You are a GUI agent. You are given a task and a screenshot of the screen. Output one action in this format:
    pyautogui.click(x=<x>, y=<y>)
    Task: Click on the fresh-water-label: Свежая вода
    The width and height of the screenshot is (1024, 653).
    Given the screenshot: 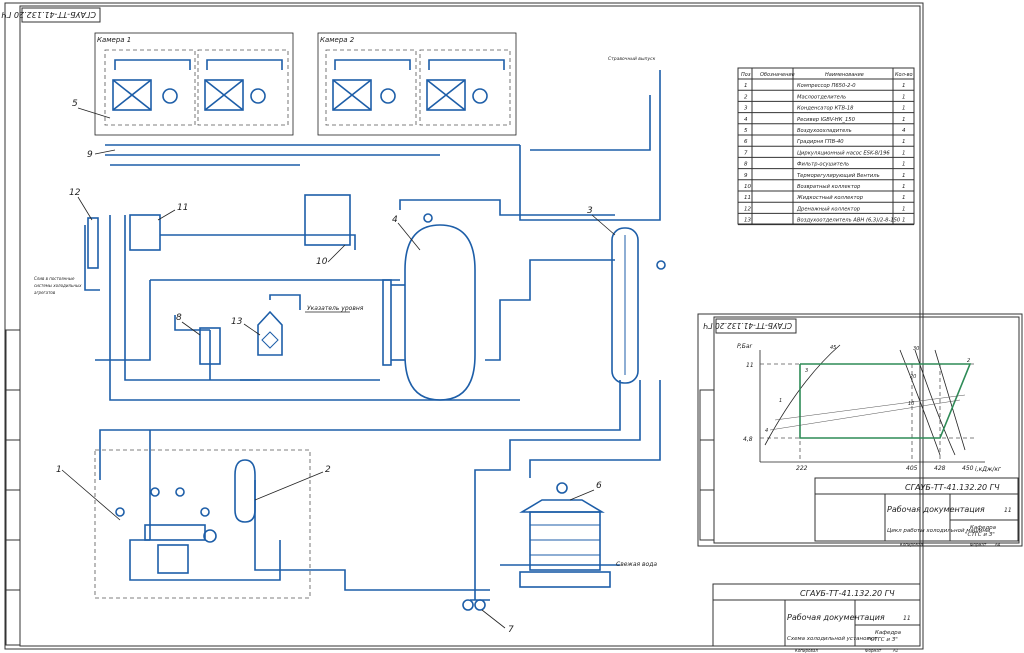 What is the action you would take?
    pyautogui.click(x=636, y=564)
    